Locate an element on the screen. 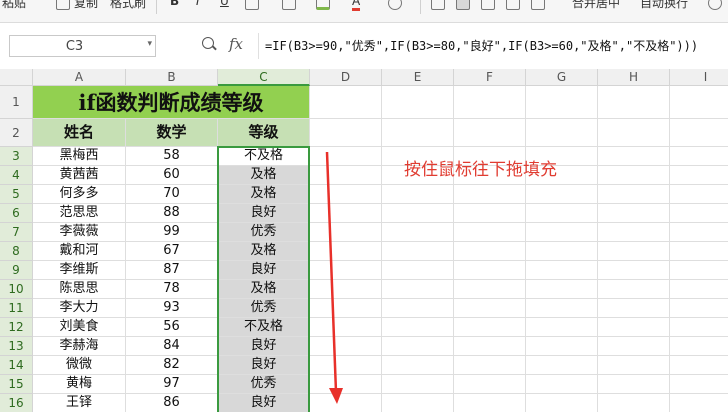 Image resolution: width=728 pixels, height=412 pixels. score-cell: 56 is located at coordinates (172, 327).